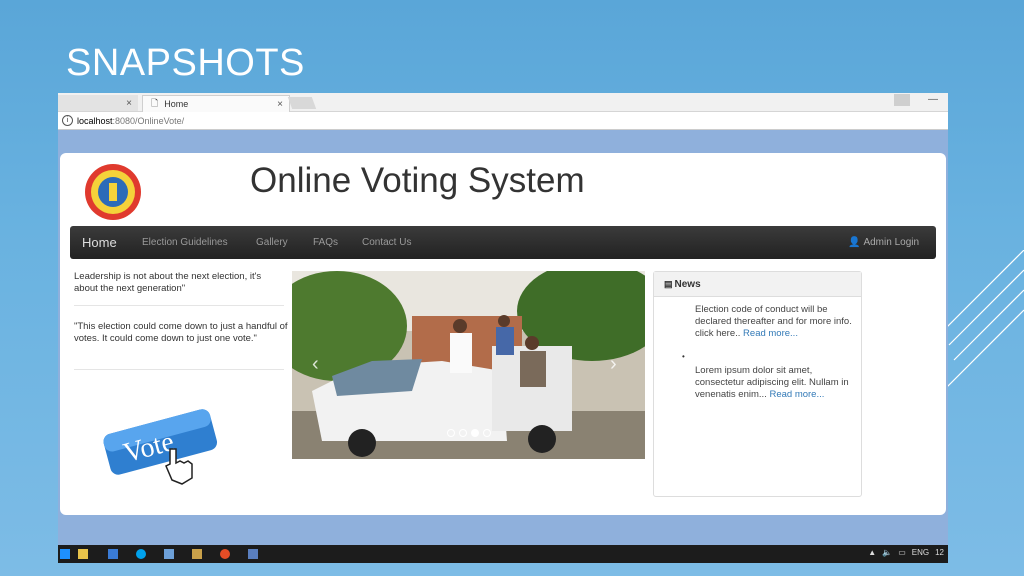 The width and height of the screenshot is (1024, 576). I want to click on clock: 12, so click(939, 552).